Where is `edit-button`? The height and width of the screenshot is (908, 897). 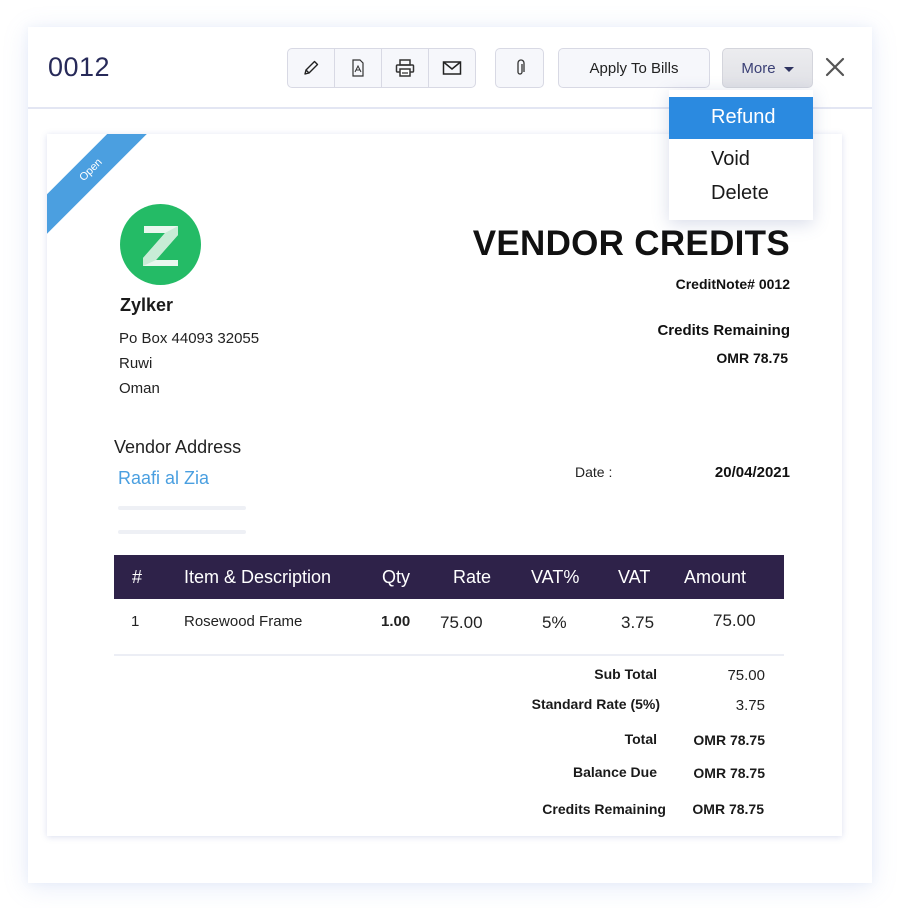
edit-button is located at coordinates (311, 68).